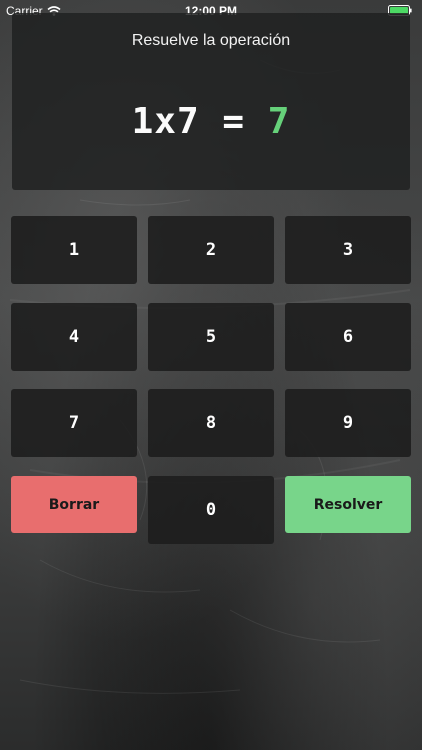 Image resolution: width=422 pixels, height=750 pixels. What do you see at coordinates (211, 40) in the screenshot?
I see `instruction-label: Resuelve la operación` at bounding box center [211, 40].